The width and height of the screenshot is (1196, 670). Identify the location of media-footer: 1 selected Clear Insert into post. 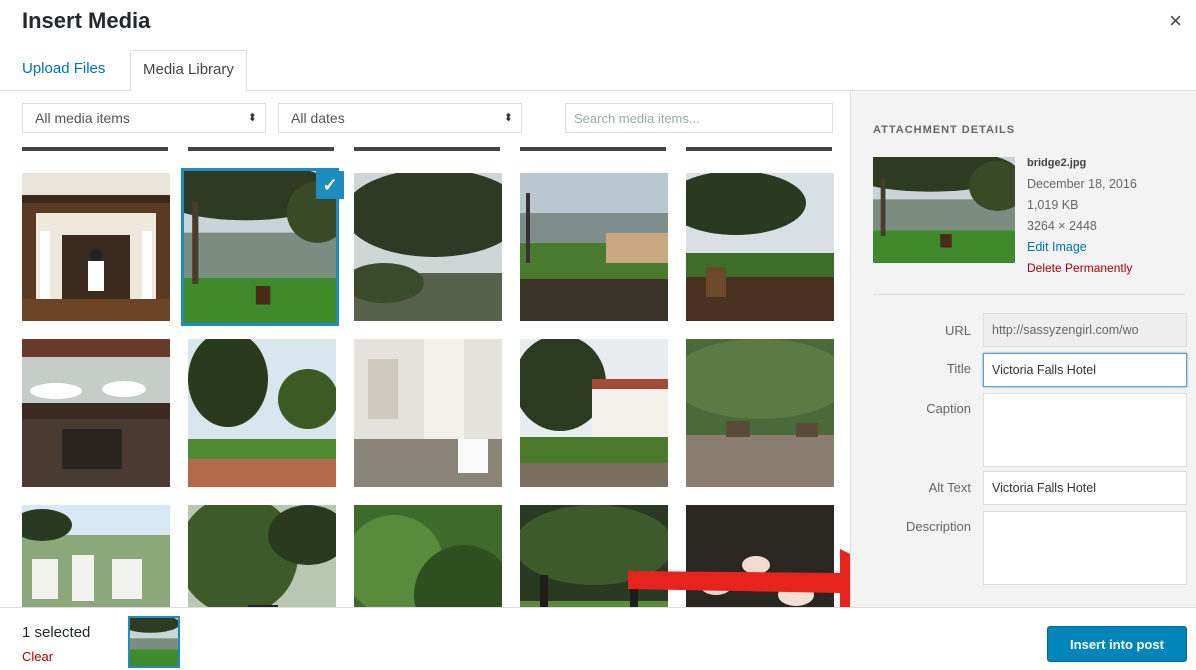
(598, 638).